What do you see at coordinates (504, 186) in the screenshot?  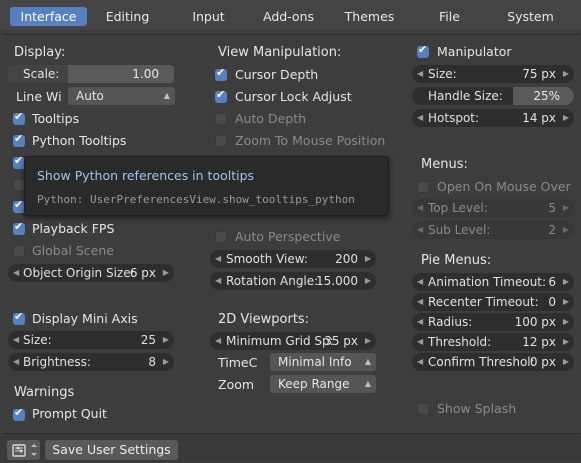 I see `open-on-mouse-over-label: Open On Mouse Over` at bounding box center [504, 186].